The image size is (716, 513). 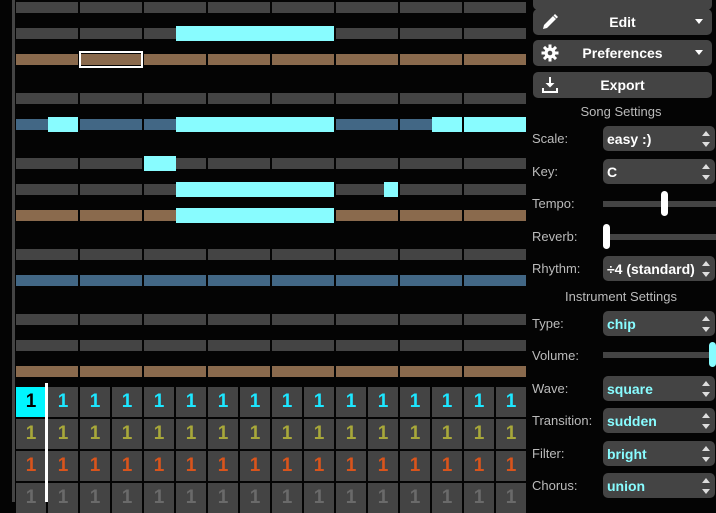 I want to click on rhythm-select: ÷4 (standard), so click(x=659, y=268).